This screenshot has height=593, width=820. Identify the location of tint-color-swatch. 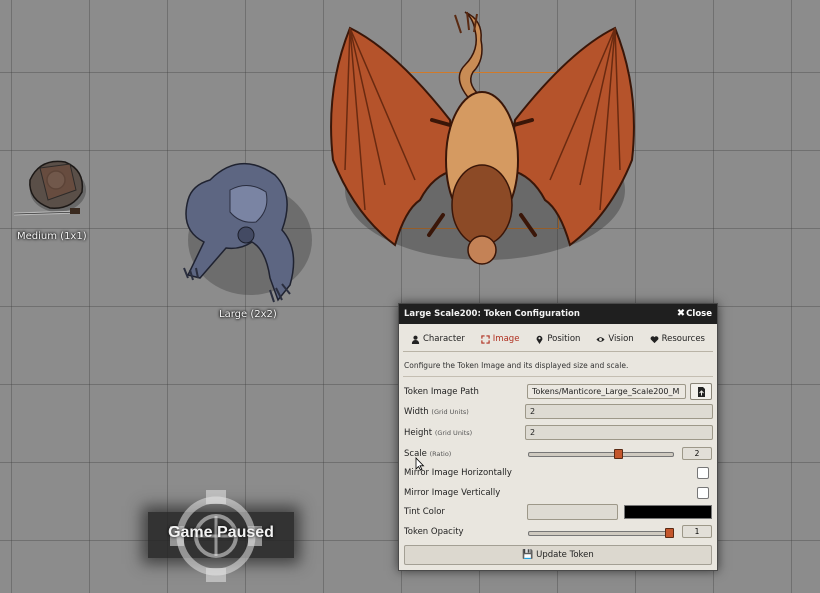
(668, 512).